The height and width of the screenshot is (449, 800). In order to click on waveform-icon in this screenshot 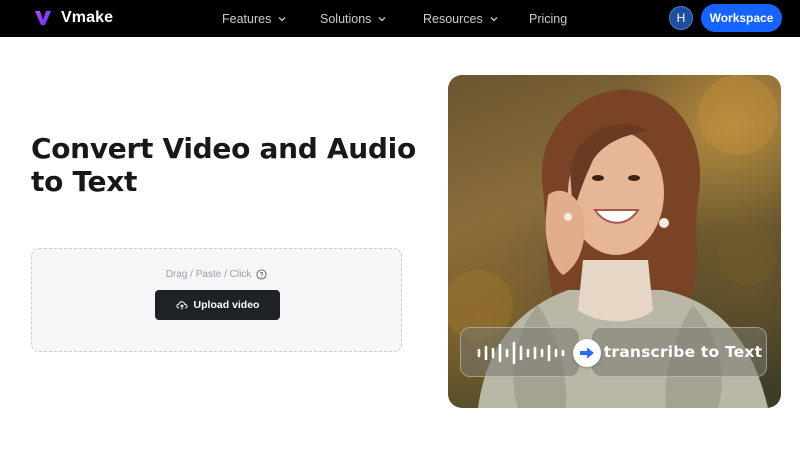, I will do `click(521, 353)`.